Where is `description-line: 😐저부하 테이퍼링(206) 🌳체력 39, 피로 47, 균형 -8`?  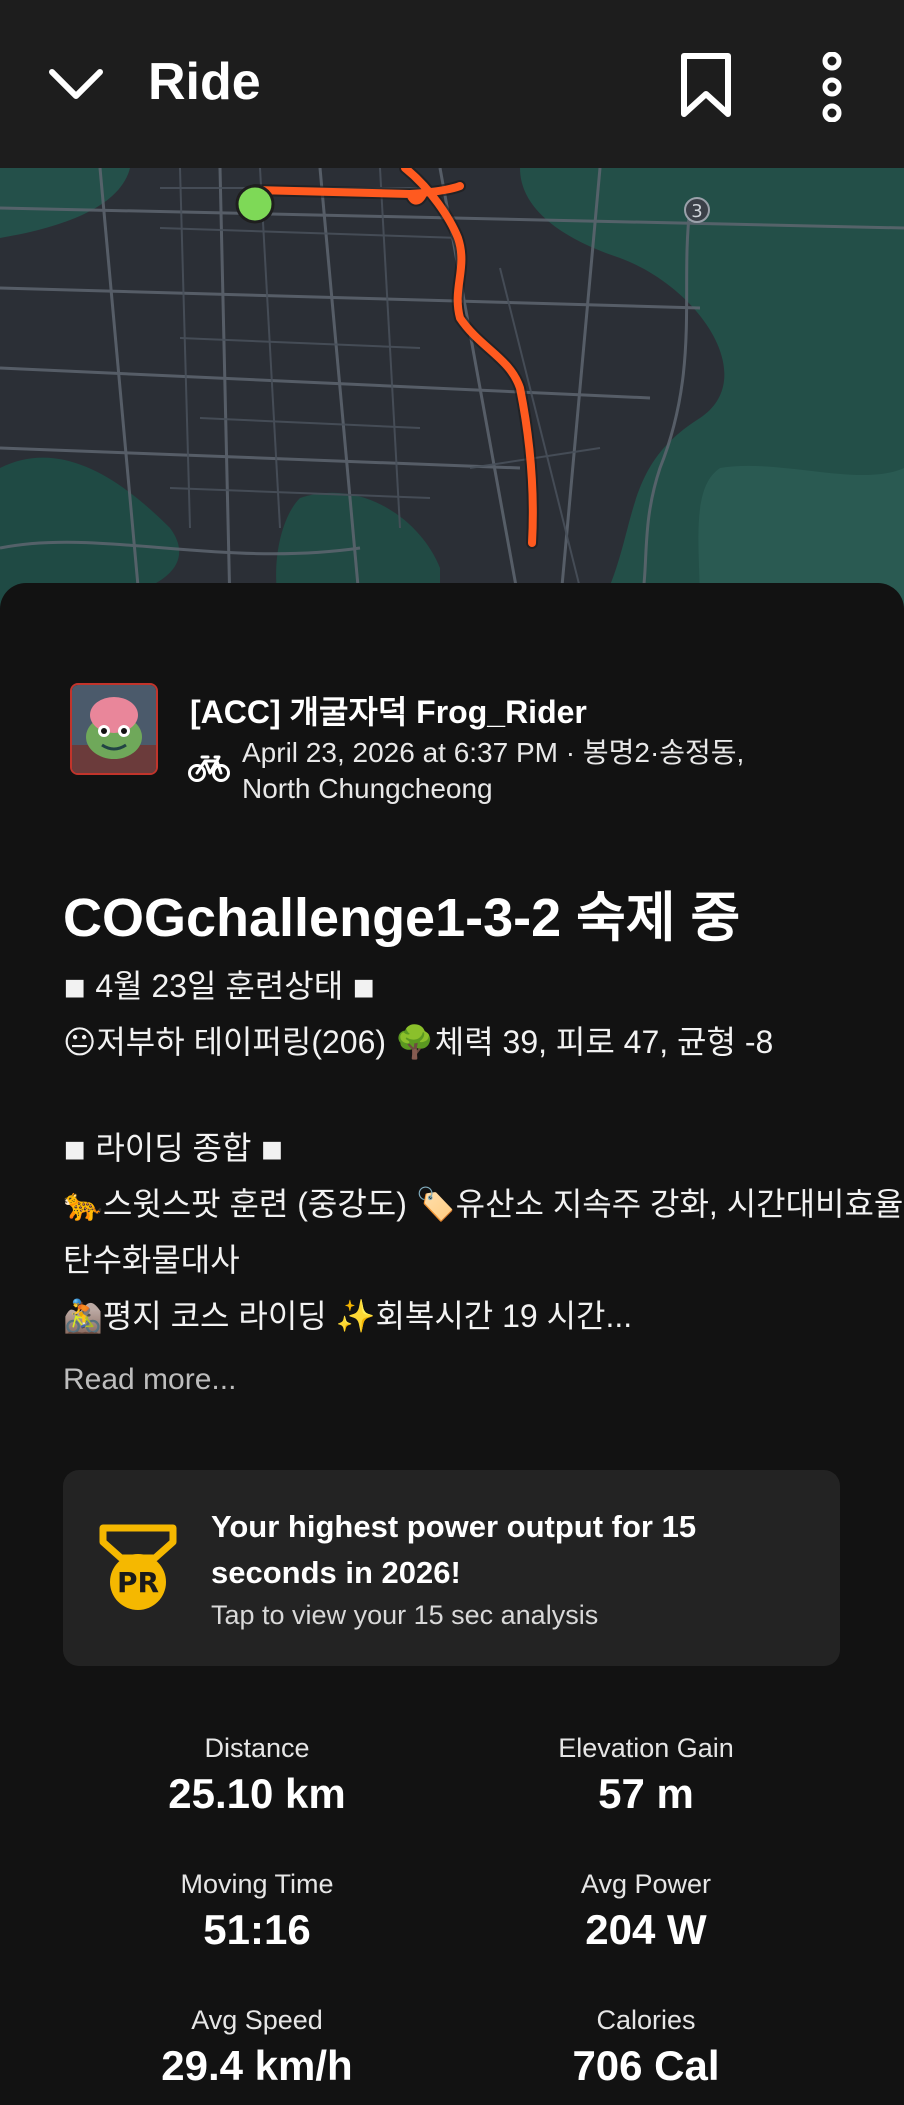
description-line: 😐저부하 테이퍼링(206) 🌳체력 39, 피로 47, 균형 -8 is located at coordinates (418, 1042).